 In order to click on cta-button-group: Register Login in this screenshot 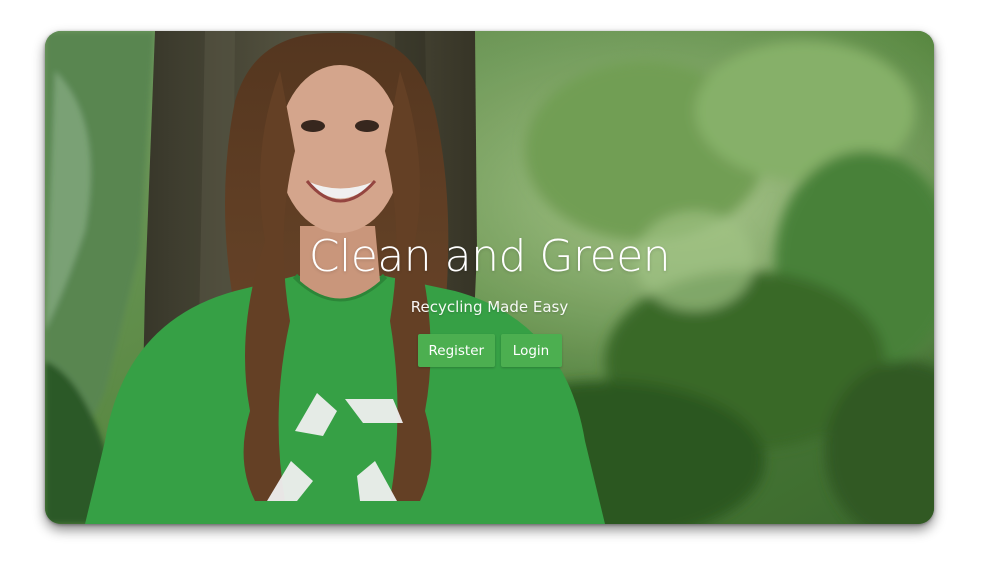, I will do `click(489, 350)`.